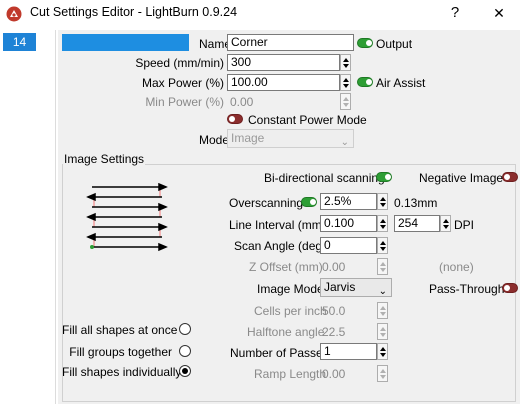  I want to click on z-offset-spinner, so click(382, 266).